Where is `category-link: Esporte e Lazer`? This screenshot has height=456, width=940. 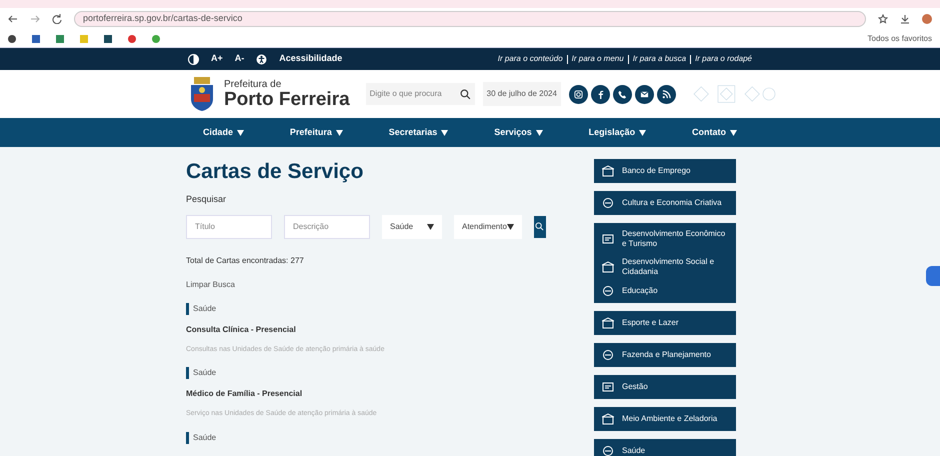 category-link: Esporte e Lazer is located at coordinates (665, 323).